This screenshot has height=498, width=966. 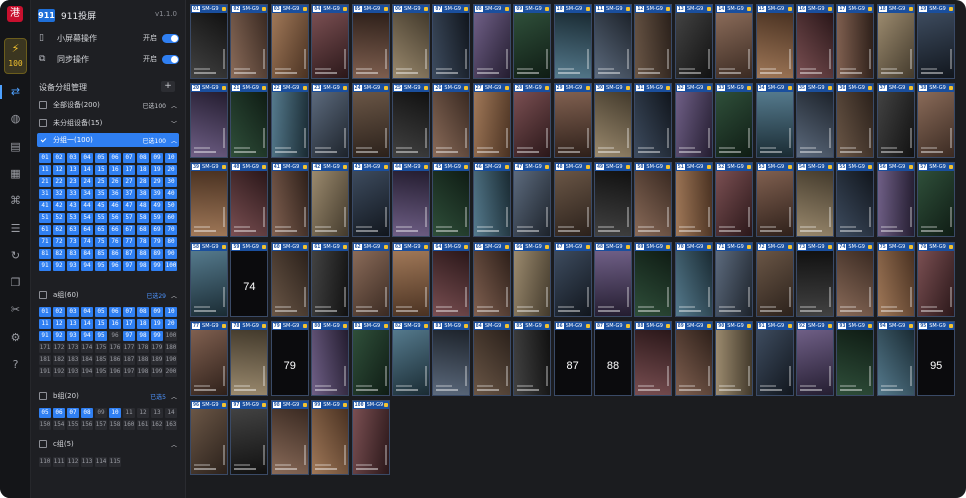 I want to click on device-screen: 47 SM-G9, so click(x=532, y=200).